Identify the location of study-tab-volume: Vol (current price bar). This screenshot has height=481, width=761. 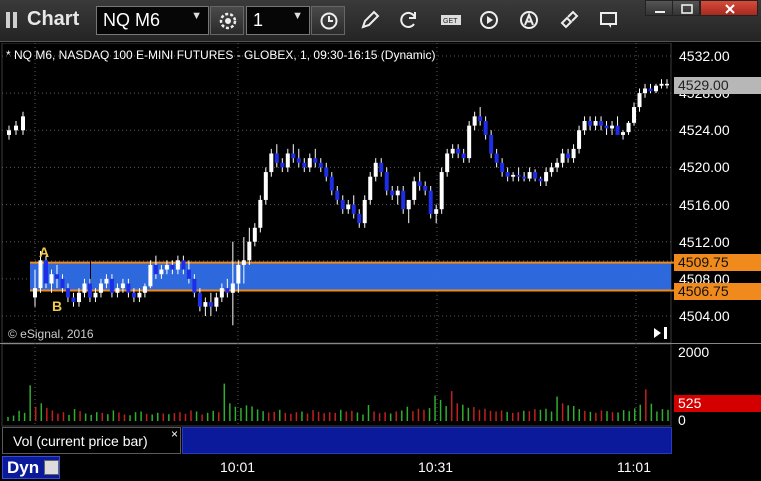
(91, 440).